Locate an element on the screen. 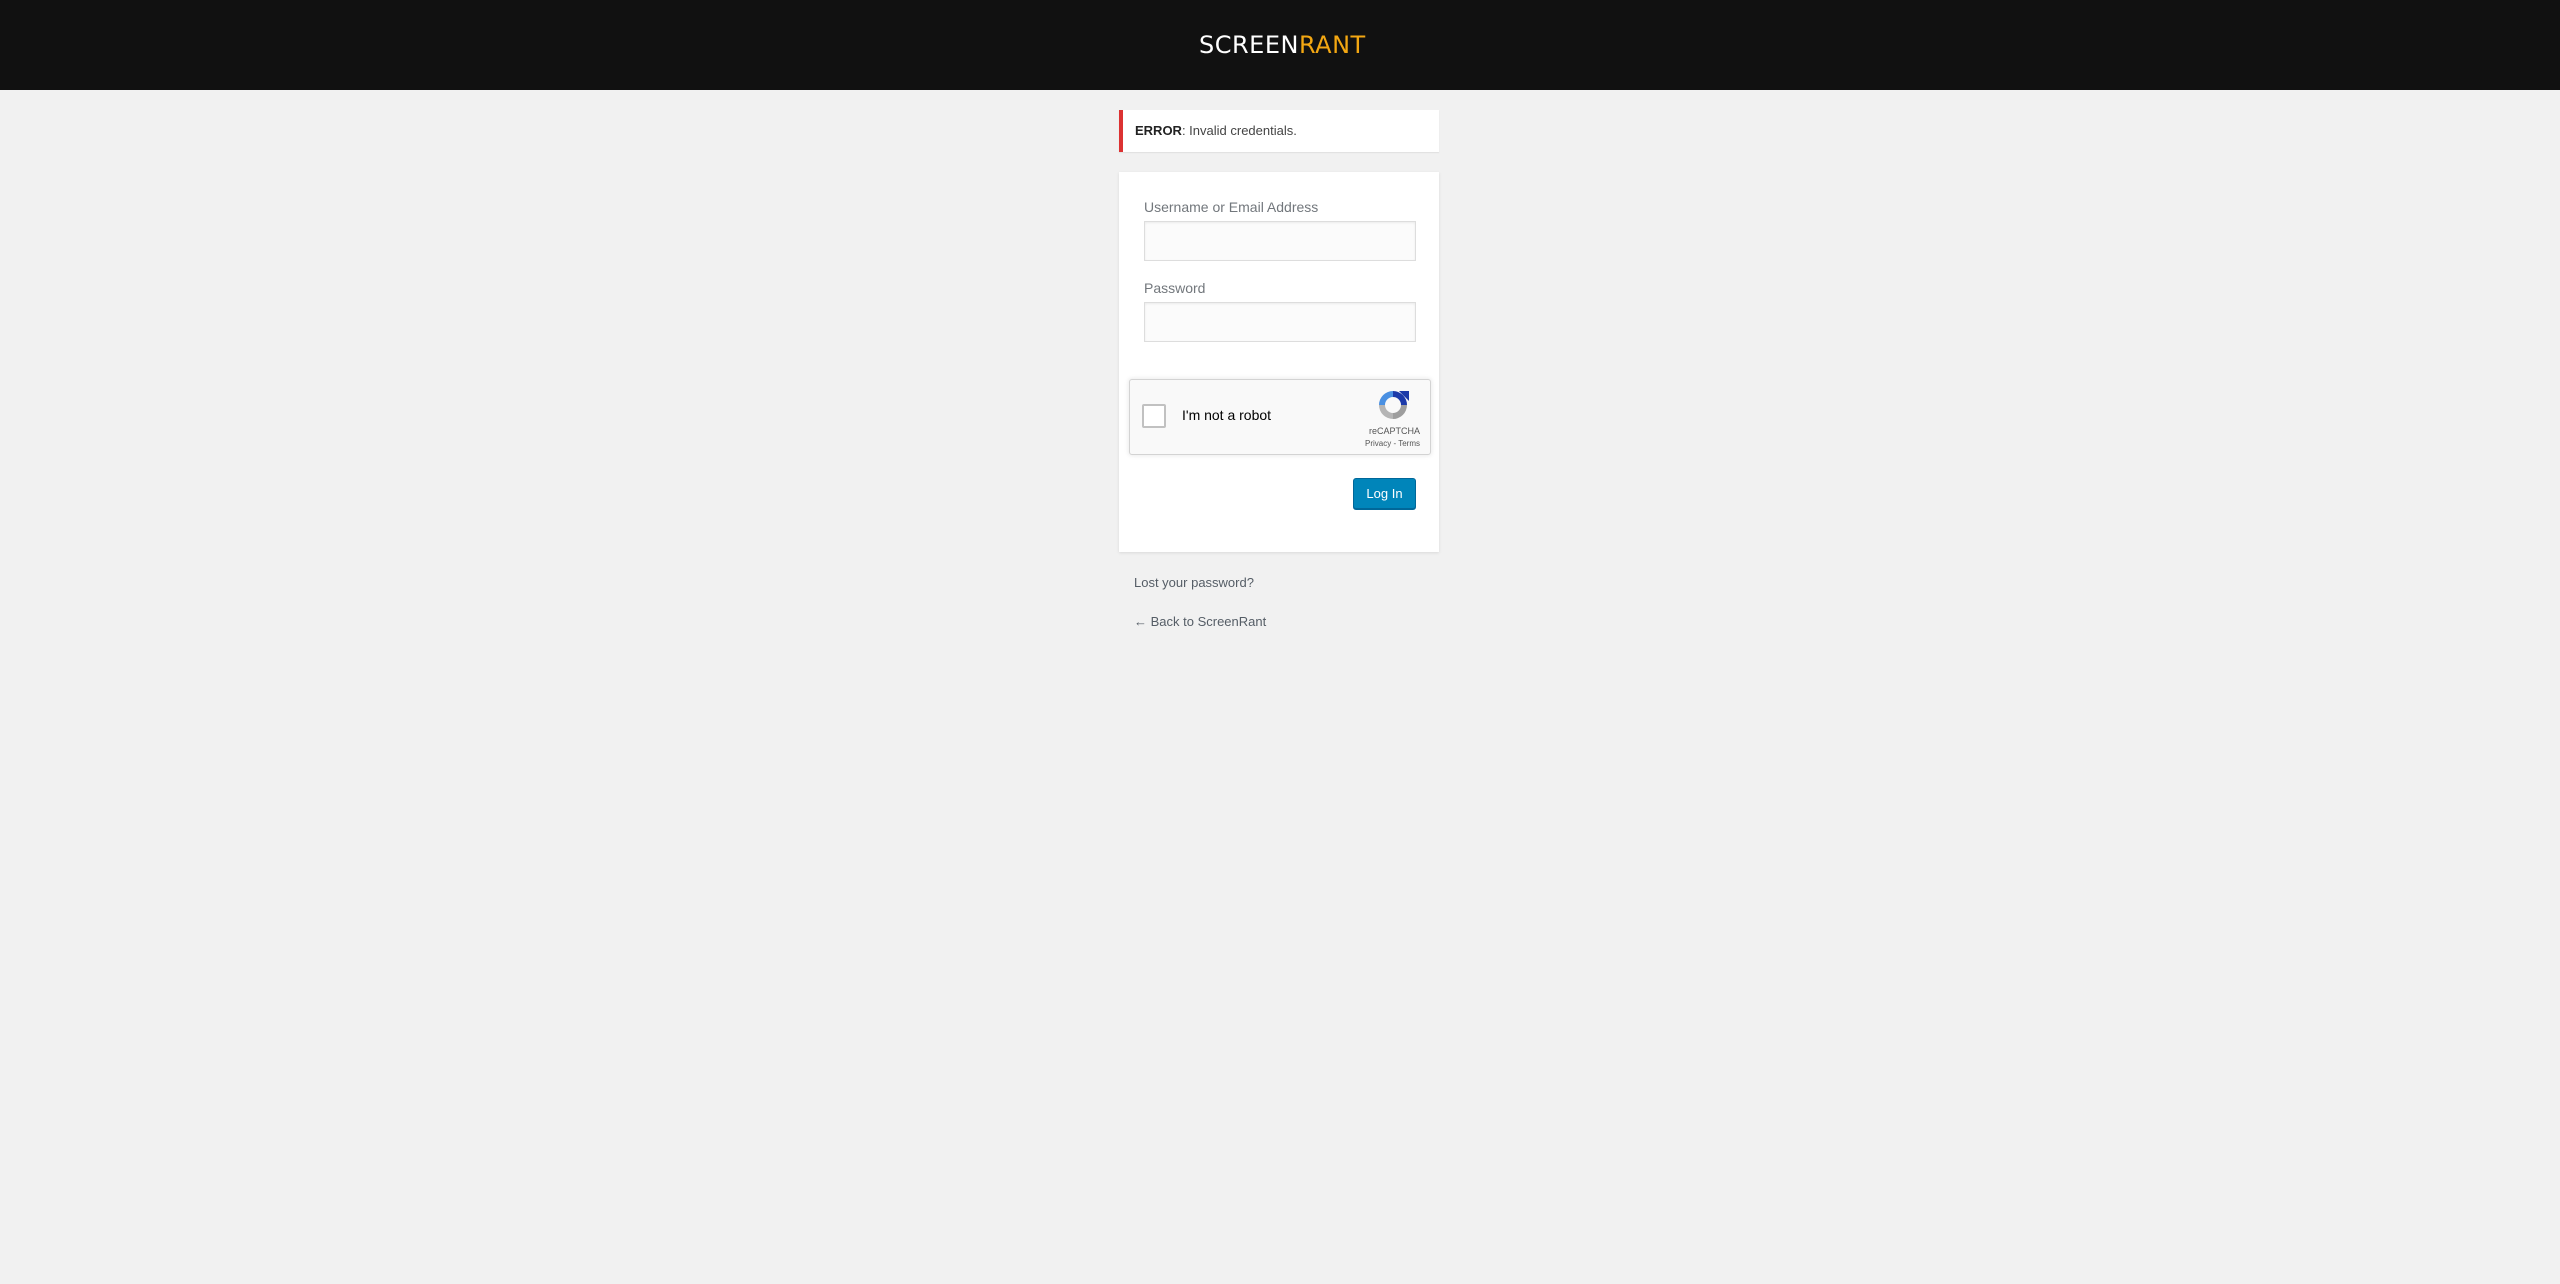 This screenshot has width=2560, height=1284. login-error-notice: ERROR: Invalid credentials. is located at coordinates (1279, 131).